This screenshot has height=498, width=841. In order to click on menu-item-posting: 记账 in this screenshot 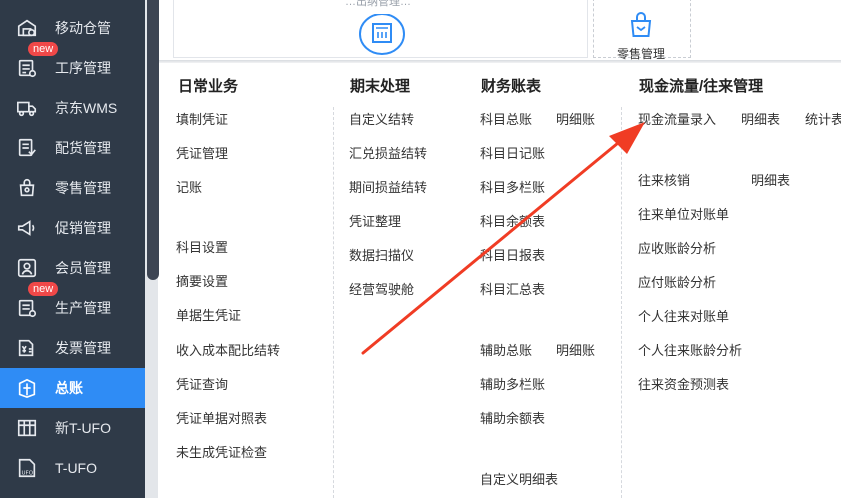, I will do `click(189, 186)`.